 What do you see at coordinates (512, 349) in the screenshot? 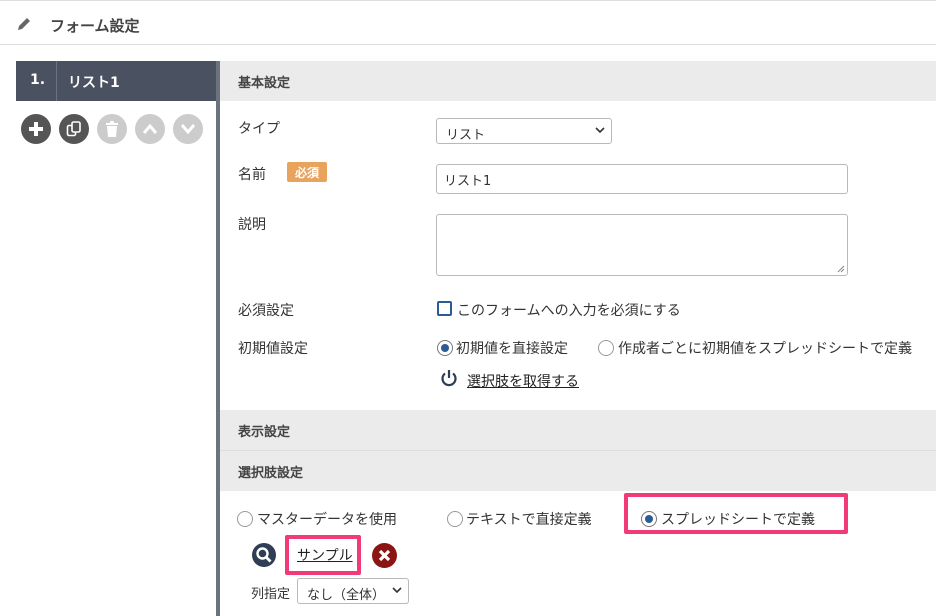
I see `initial-direct-text: 初期値を直接設定` at bounding box center [512, 349].